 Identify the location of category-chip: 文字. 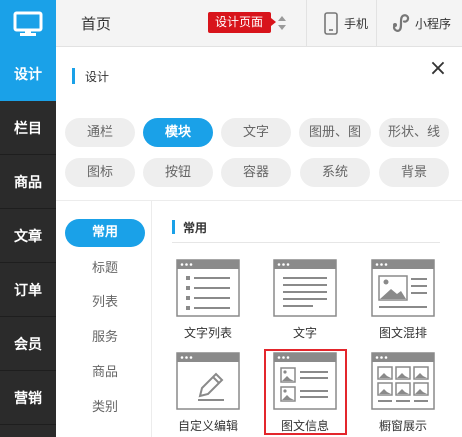
(256, 132).